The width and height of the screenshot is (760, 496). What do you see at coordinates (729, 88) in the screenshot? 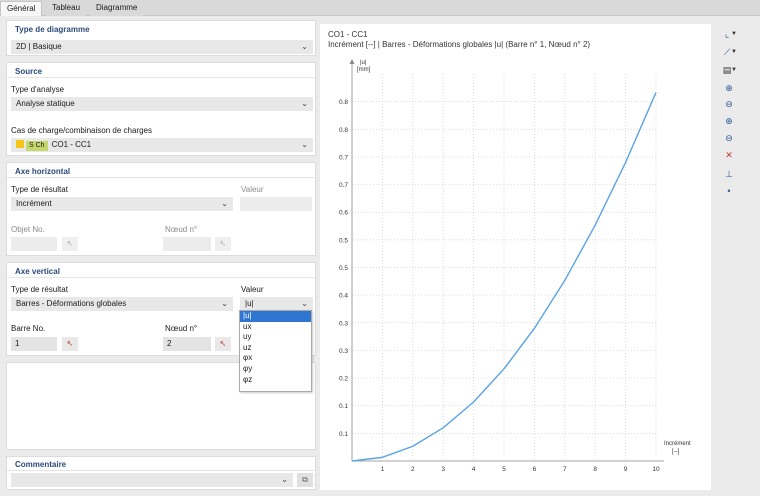
I see `zoom-in-icon: ⊕` at bounding box center [729, 88].